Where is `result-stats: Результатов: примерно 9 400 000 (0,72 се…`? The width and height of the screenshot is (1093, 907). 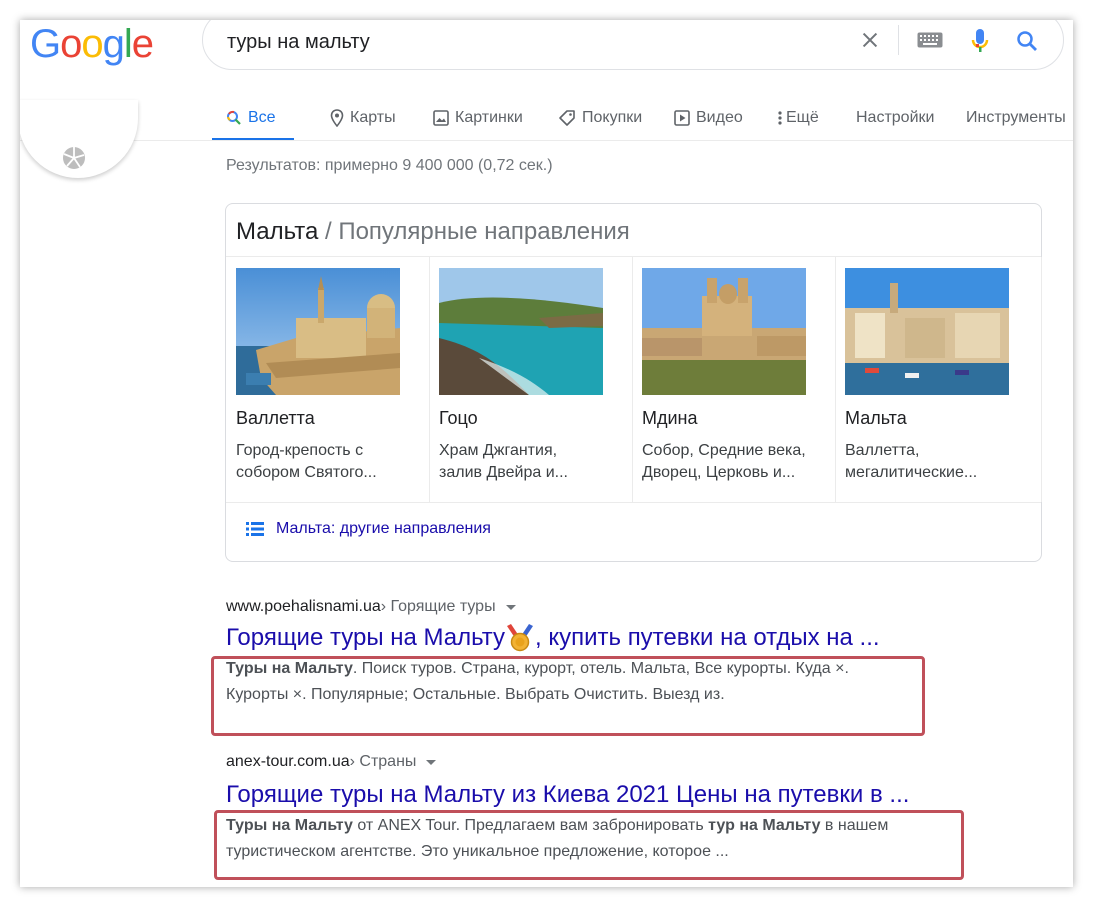
result-stats: Результатов: примерно 9 400 000 (0,72 се… is located at coordinates (389, 165).